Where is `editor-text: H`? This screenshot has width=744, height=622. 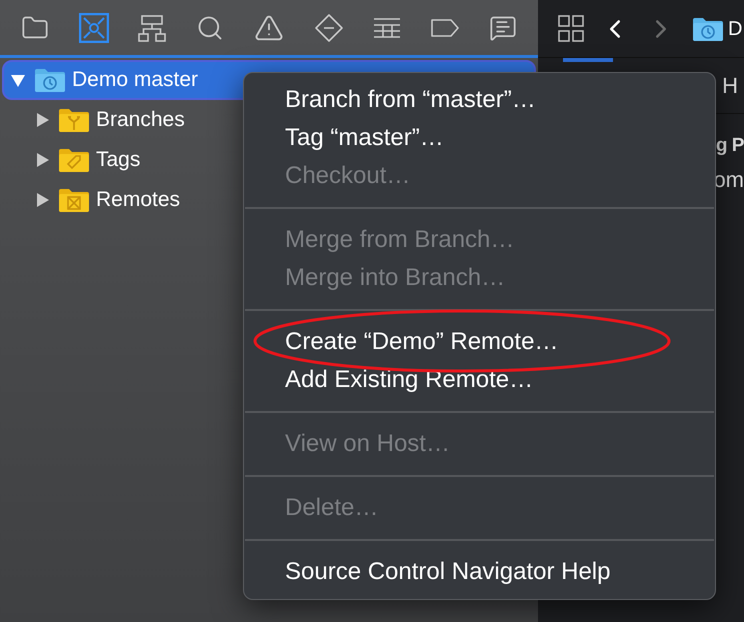
editor-text: H is located at coordinates (730, 86).